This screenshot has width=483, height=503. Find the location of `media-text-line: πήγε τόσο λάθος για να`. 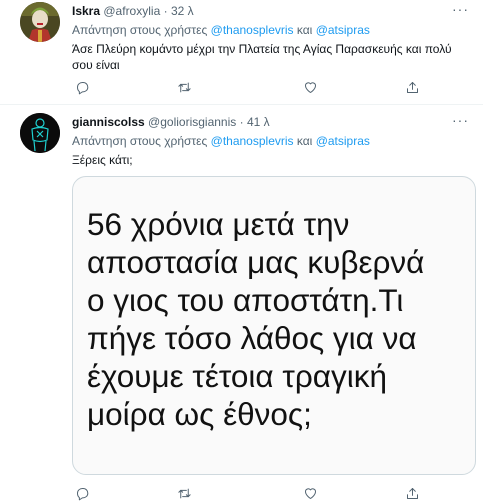

media-text-line: πήγε τόσο λάθος για να is located at coordinates (252, 338).